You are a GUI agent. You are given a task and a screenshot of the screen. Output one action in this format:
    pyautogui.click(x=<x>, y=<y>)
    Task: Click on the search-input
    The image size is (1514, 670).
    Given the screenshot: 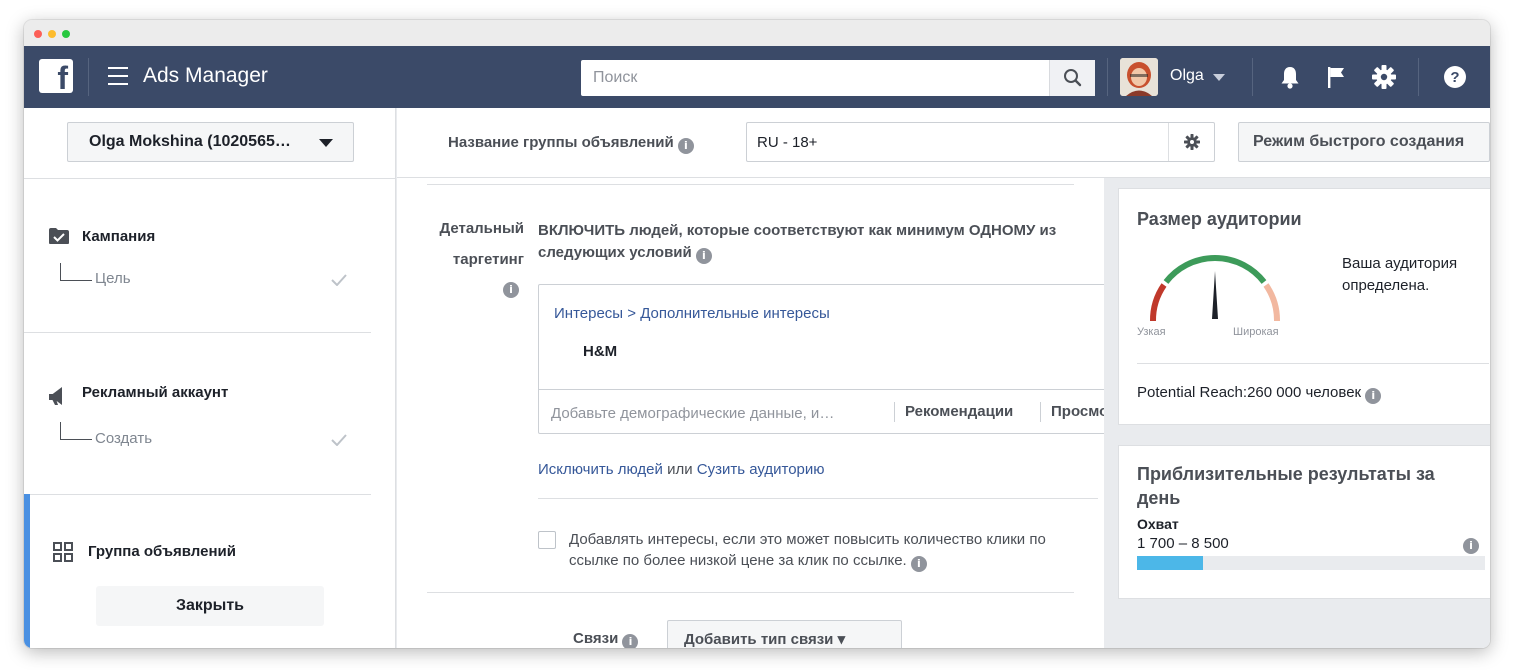 What is the action you would take?
    pyautogui.click(x=815, y=78)
    